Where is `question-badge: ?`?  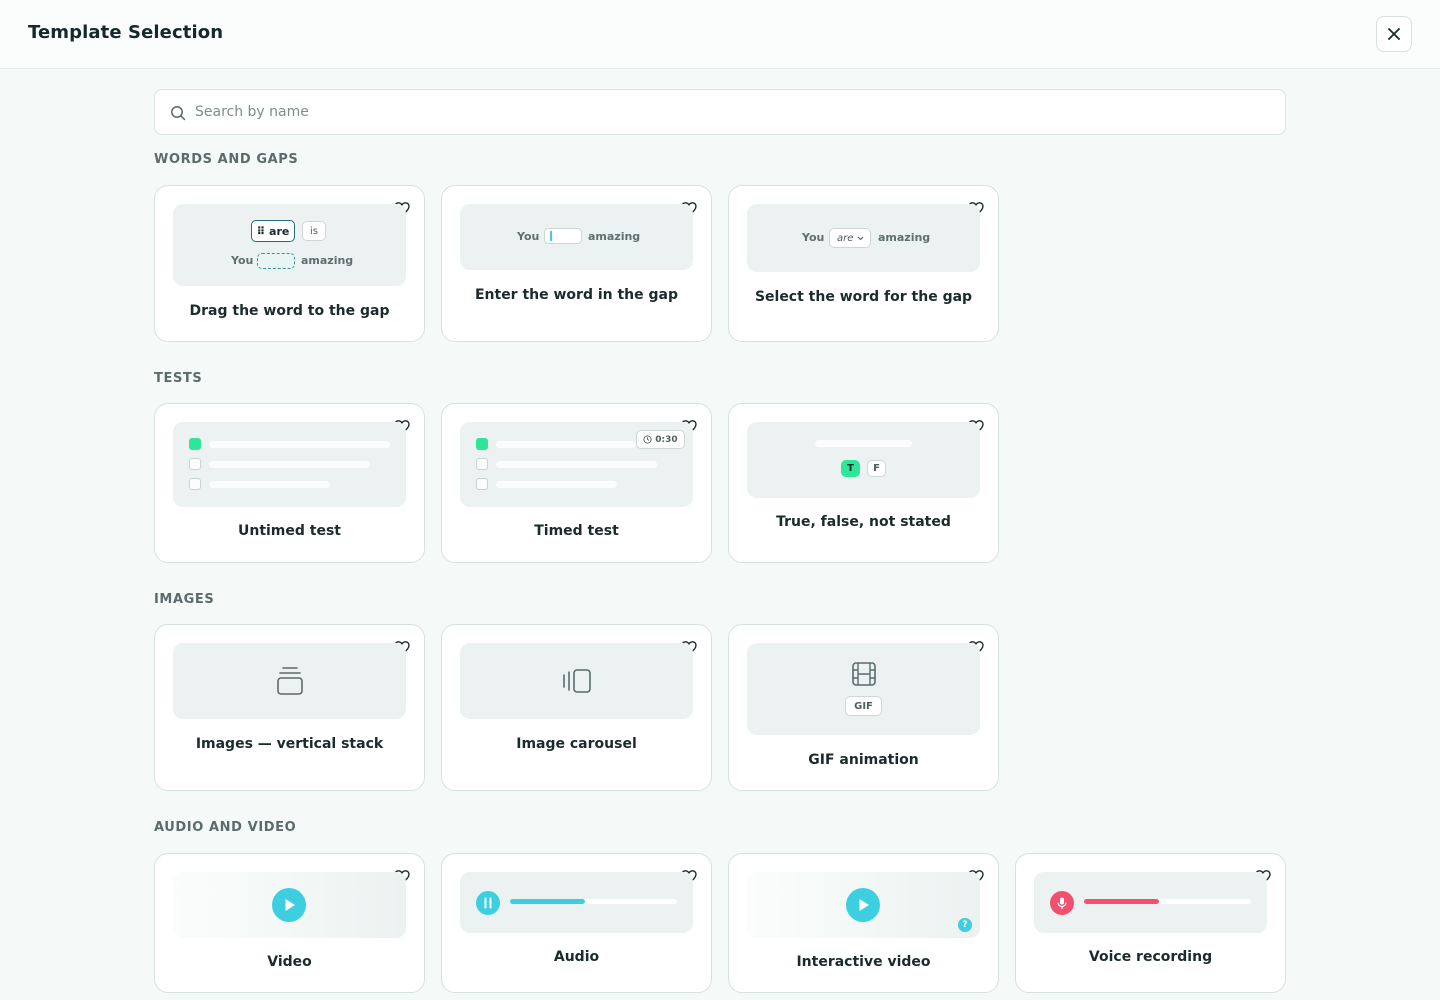
question-badge: ? is located at coordinates (965, 925).